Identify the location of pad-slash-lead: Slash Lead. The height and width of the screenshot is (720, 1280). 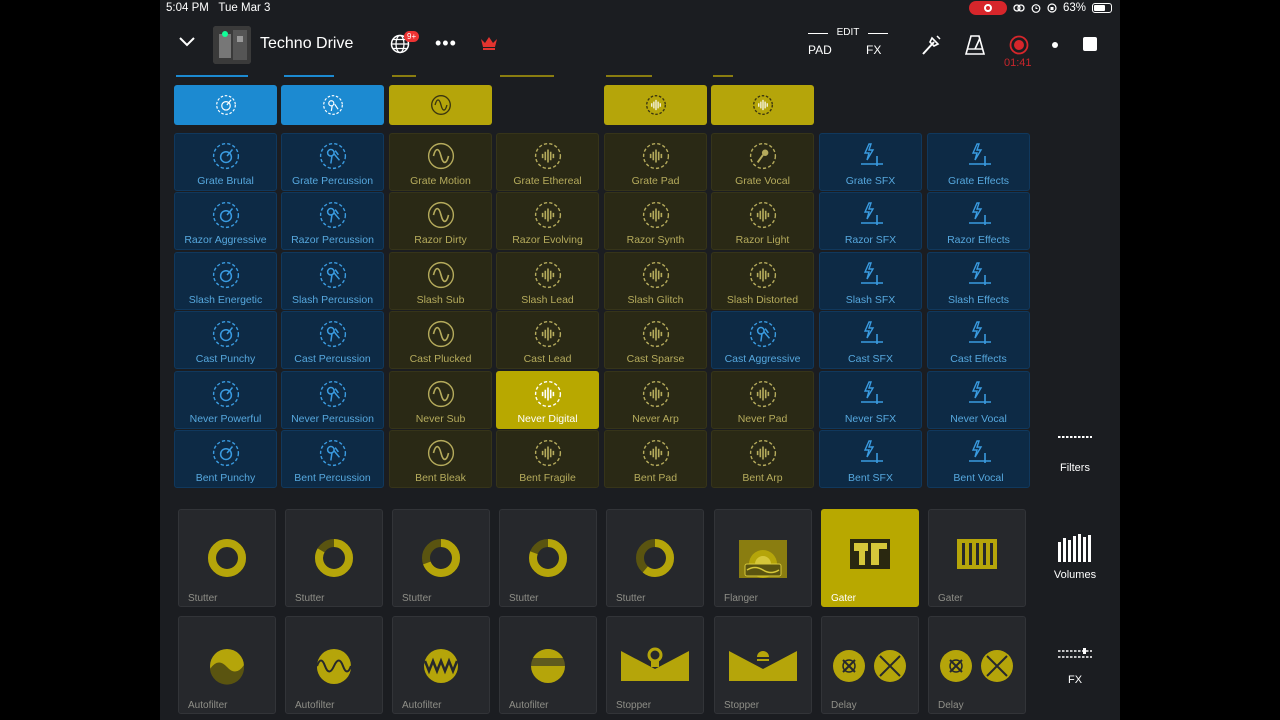
(547, 281).